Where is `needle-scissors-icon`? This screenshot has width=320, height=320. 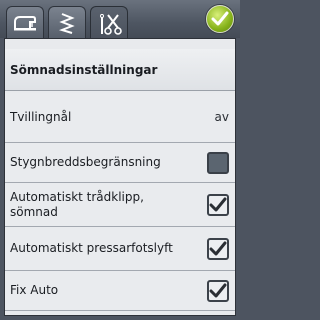
needle-scissors-icon is located at coordinates (111, 24).